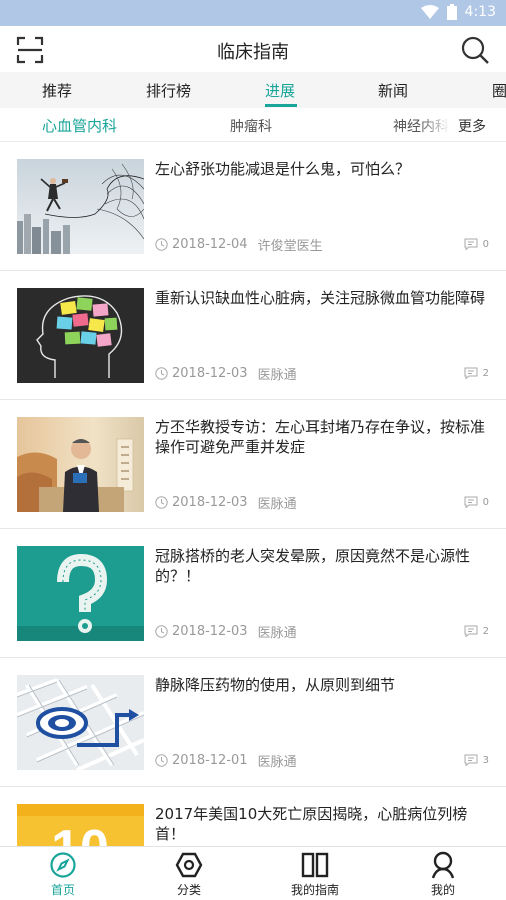  Describe the element at coordinates (485, 760) in the screenshot. I see `comment-count-value: 3` at that location.